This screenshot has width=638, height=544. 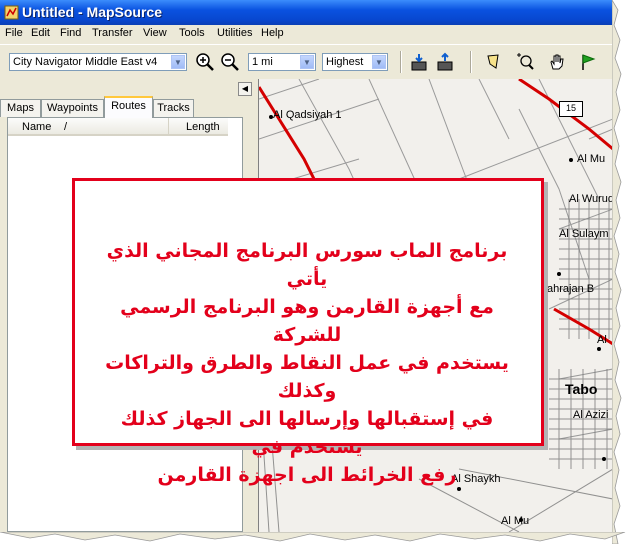 I want to click on map-label: Al Azizi, so click(x=591, y=415).